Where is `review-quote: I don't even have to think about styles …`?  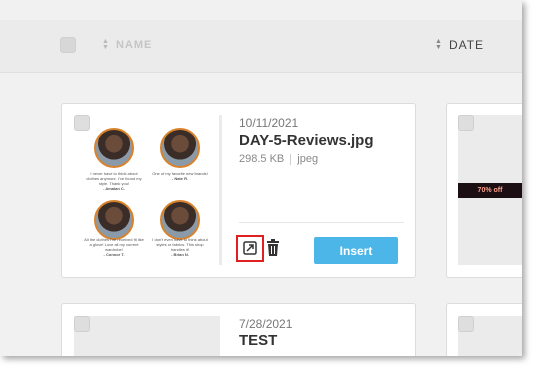 review-quote: I don't even have to think about styles … is located at coordinates (180, 247).